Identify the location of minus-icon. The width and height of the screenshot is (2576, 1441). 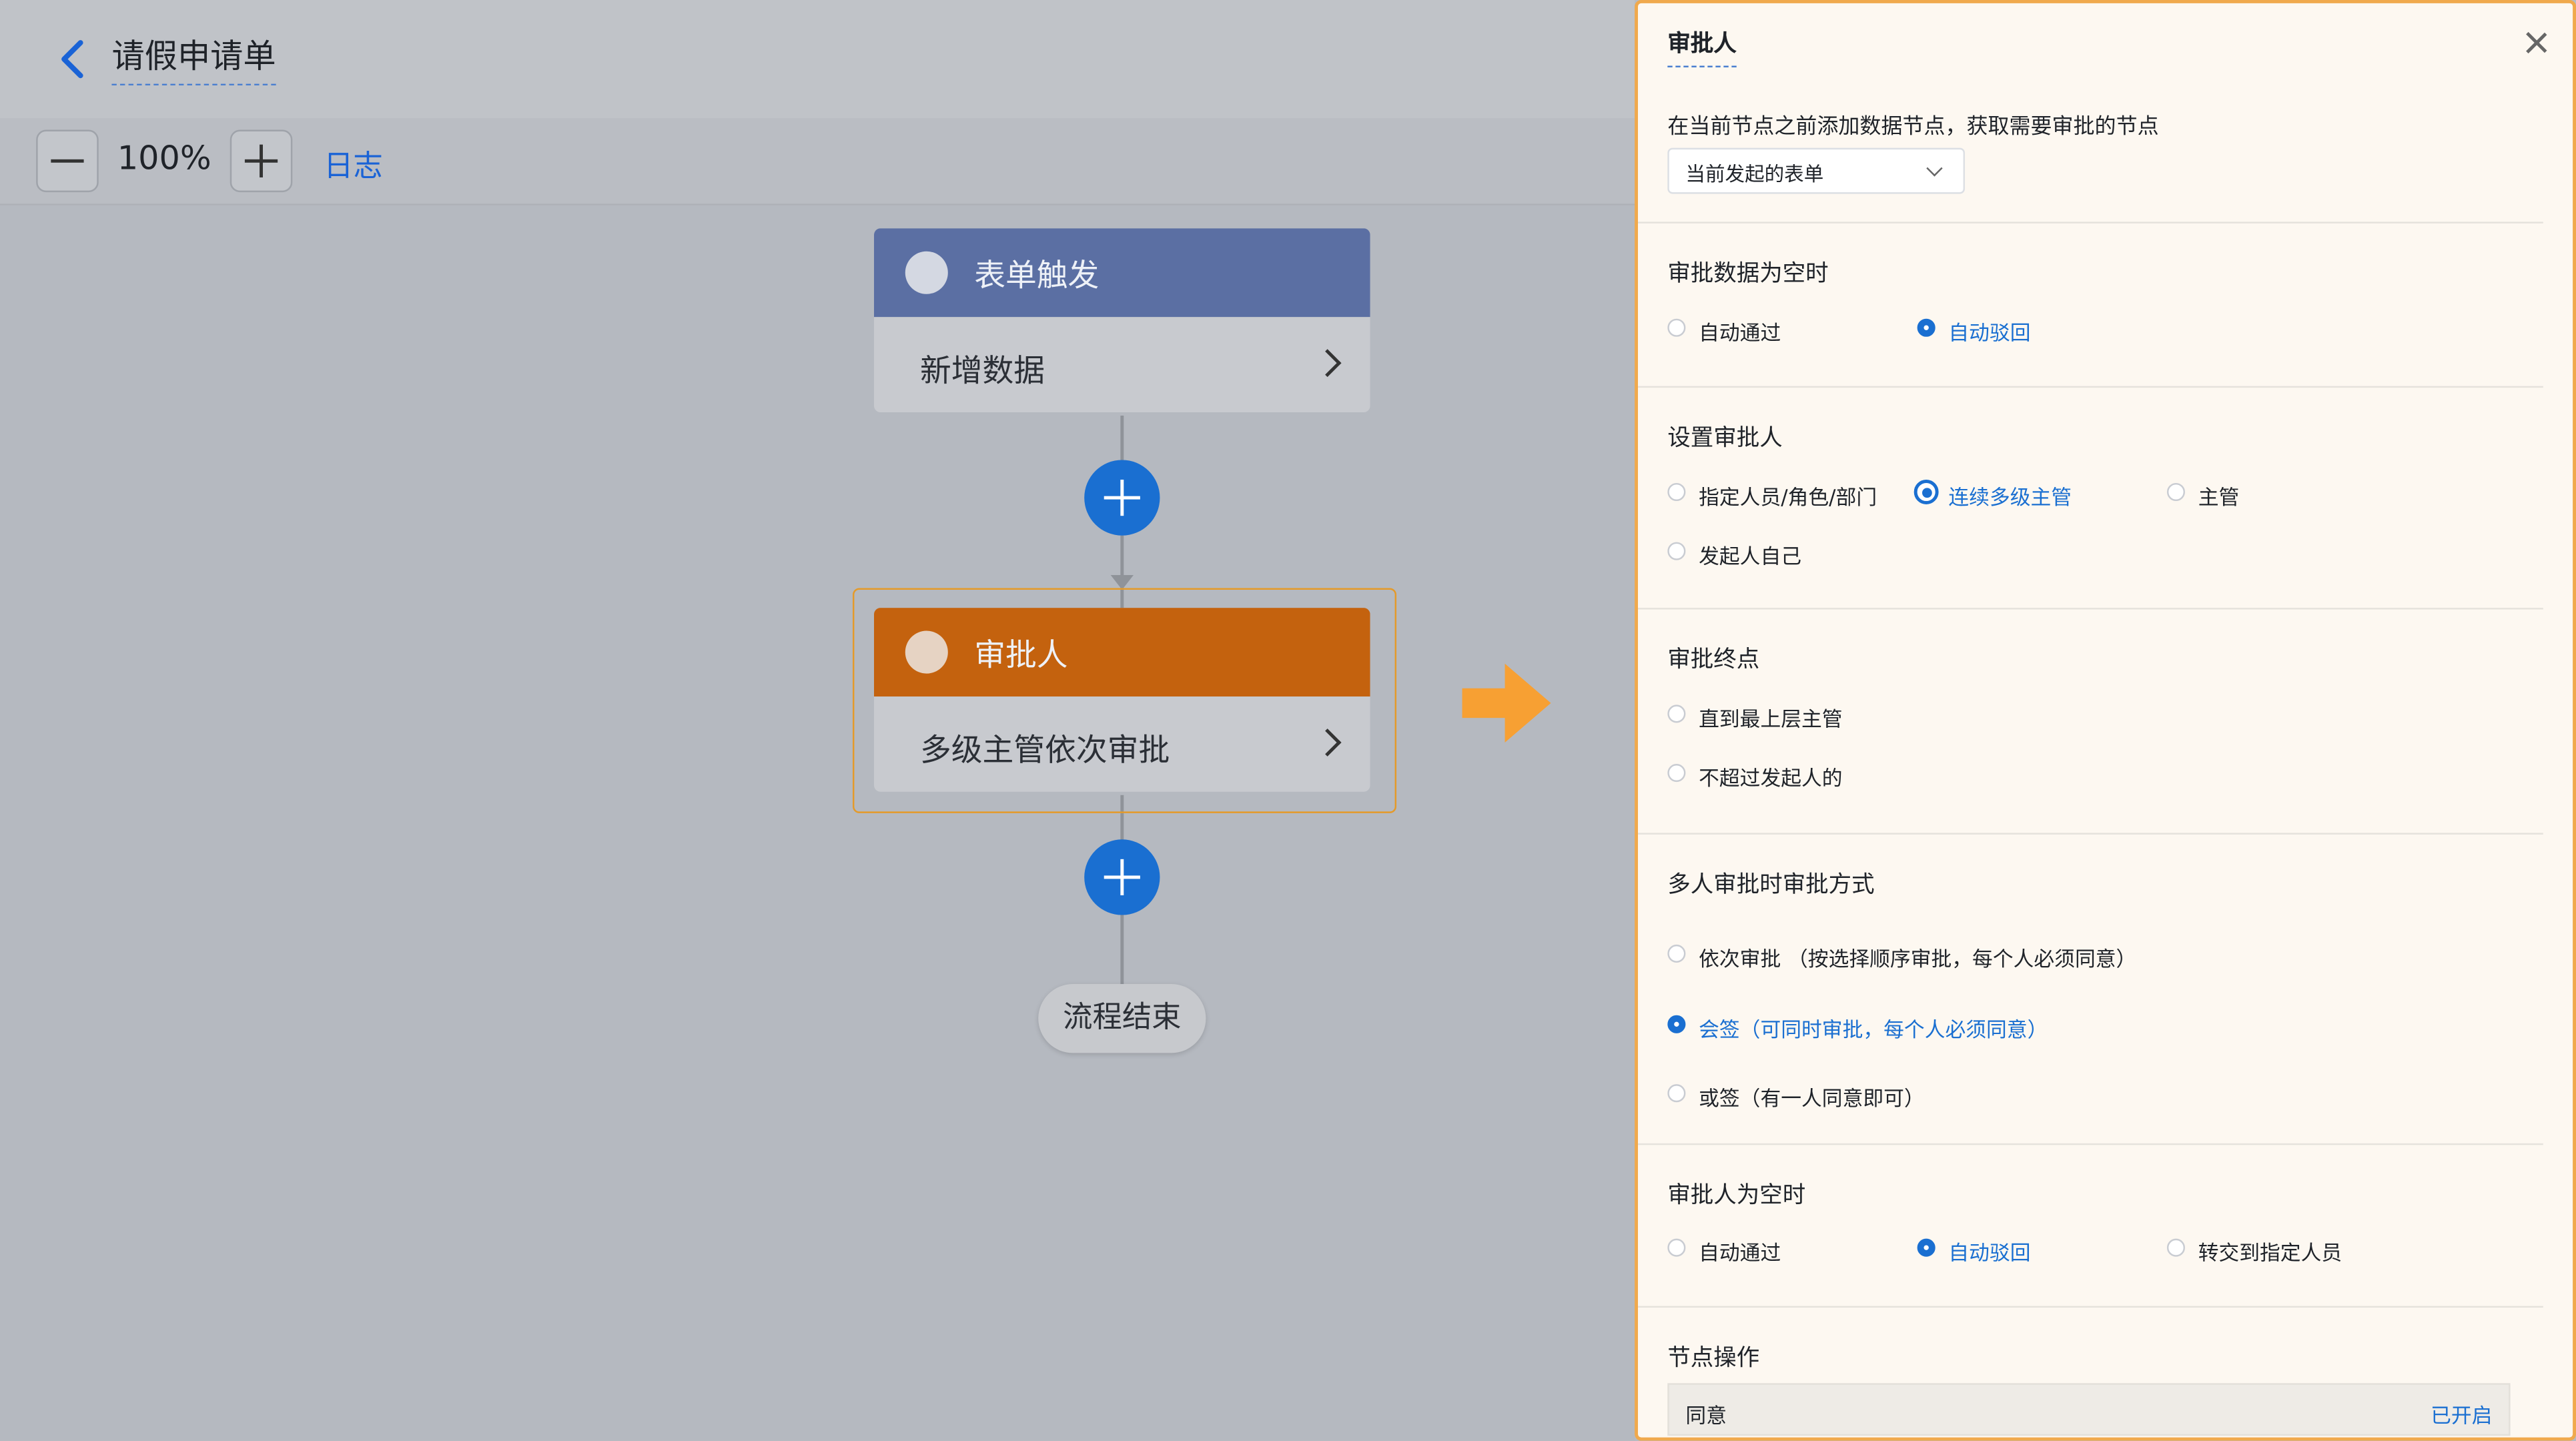
(67, 161).